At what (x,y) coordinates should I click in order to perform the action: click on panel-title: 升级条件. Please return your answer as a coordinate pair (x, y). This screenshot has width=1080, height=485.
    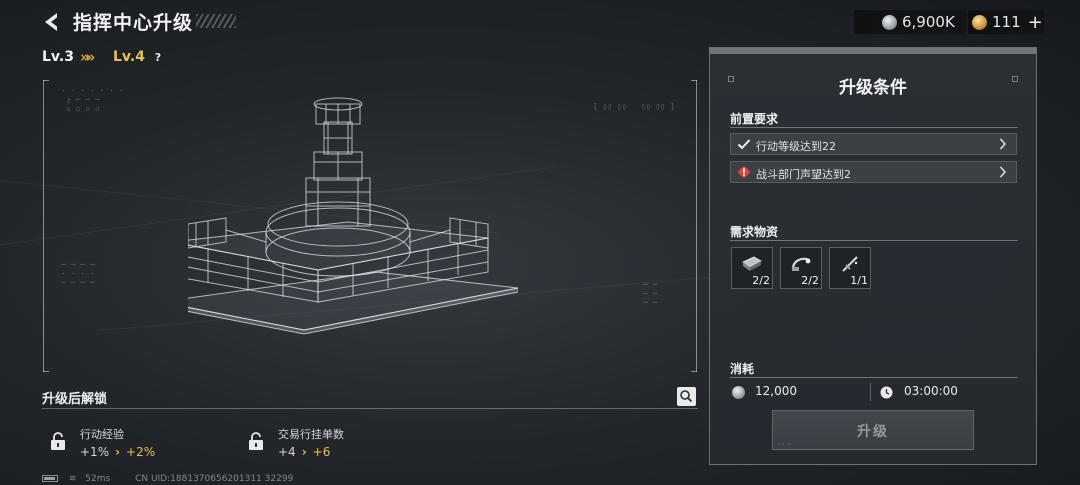
    Looking at the image, I should click on (873, 88).